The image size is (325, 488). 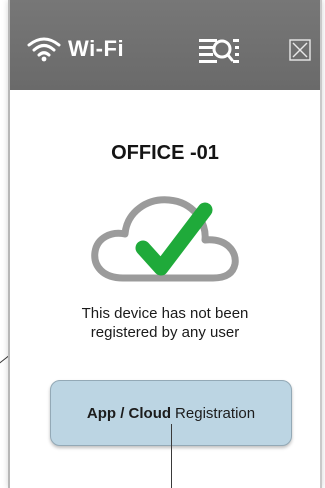 I want to click on title-group: Wi-Fi, so click(x=75, y=49).